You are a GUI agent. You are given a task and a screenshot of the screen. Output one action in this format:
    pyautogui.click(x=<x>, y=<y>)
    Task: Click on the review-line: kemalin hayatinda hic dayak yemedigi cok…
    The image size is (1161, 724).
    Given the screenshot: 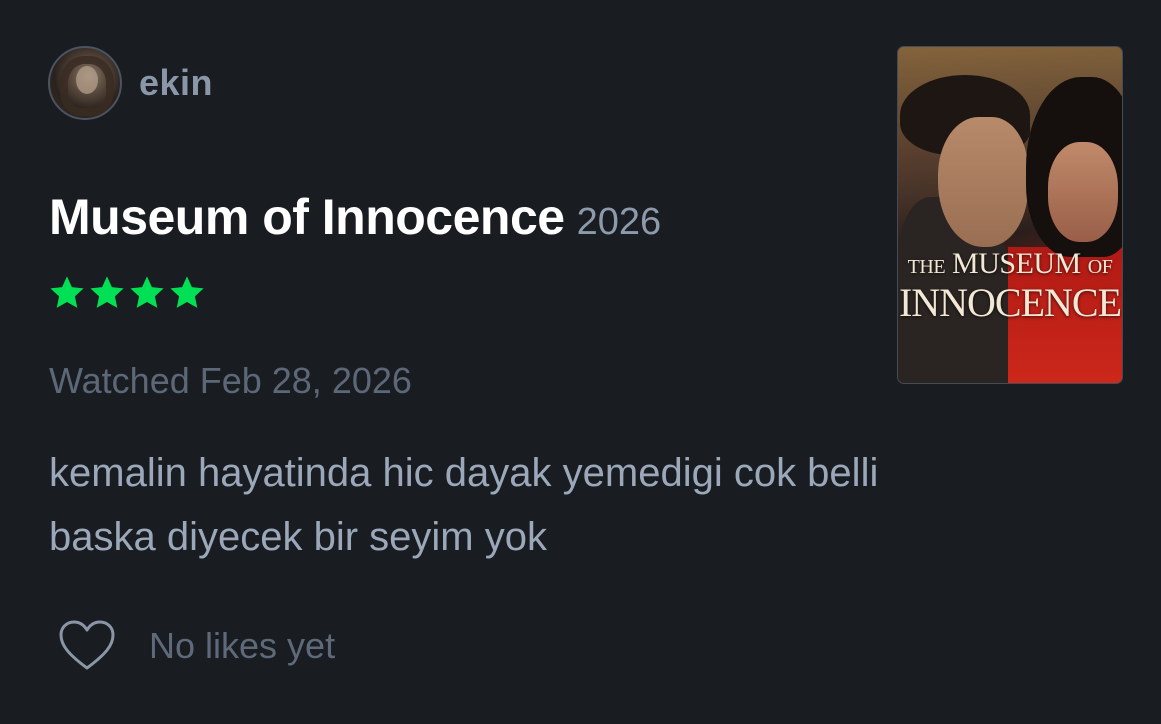 What is the action you would take?
    pyautogui.click(x=464, y=473)
    